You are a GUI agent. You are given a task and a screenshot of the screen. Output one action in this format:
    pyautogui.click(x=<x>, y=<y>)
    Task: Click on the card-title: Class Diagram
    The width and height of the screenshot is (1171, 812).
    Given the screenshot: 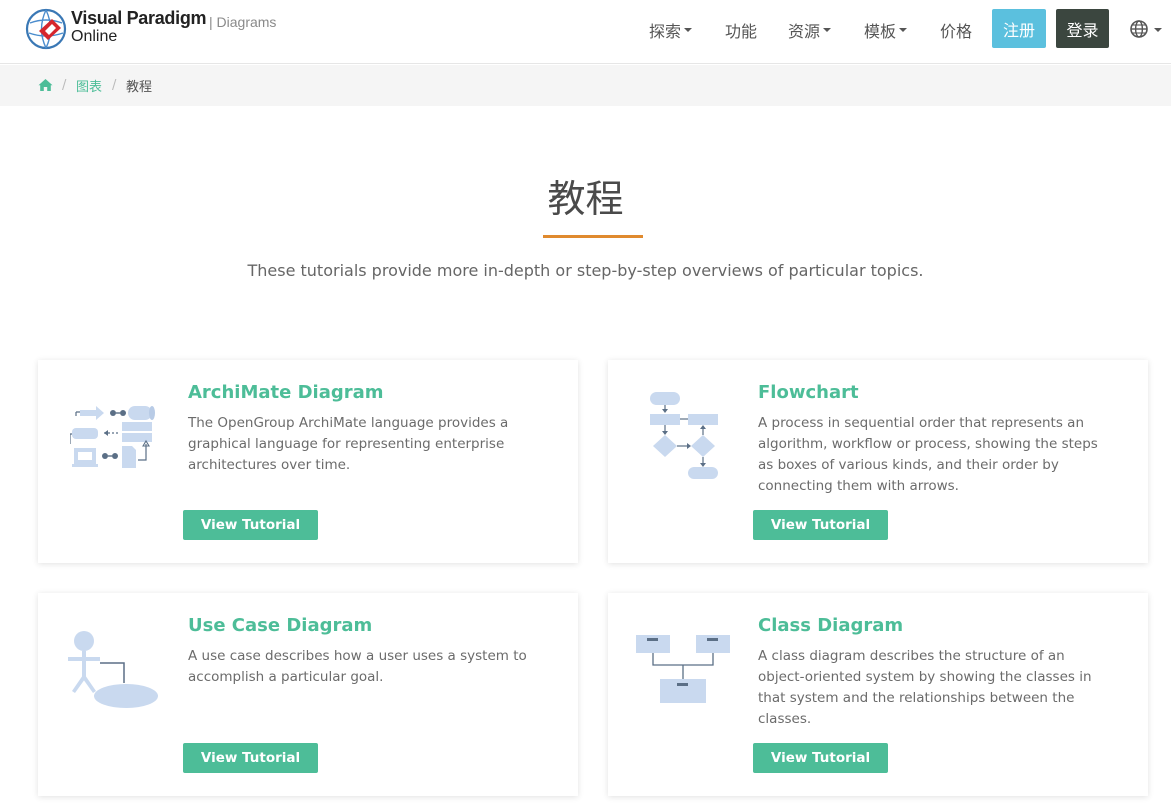 What is the action you would take?
    pyautogui.click(x=830, y=625)
    